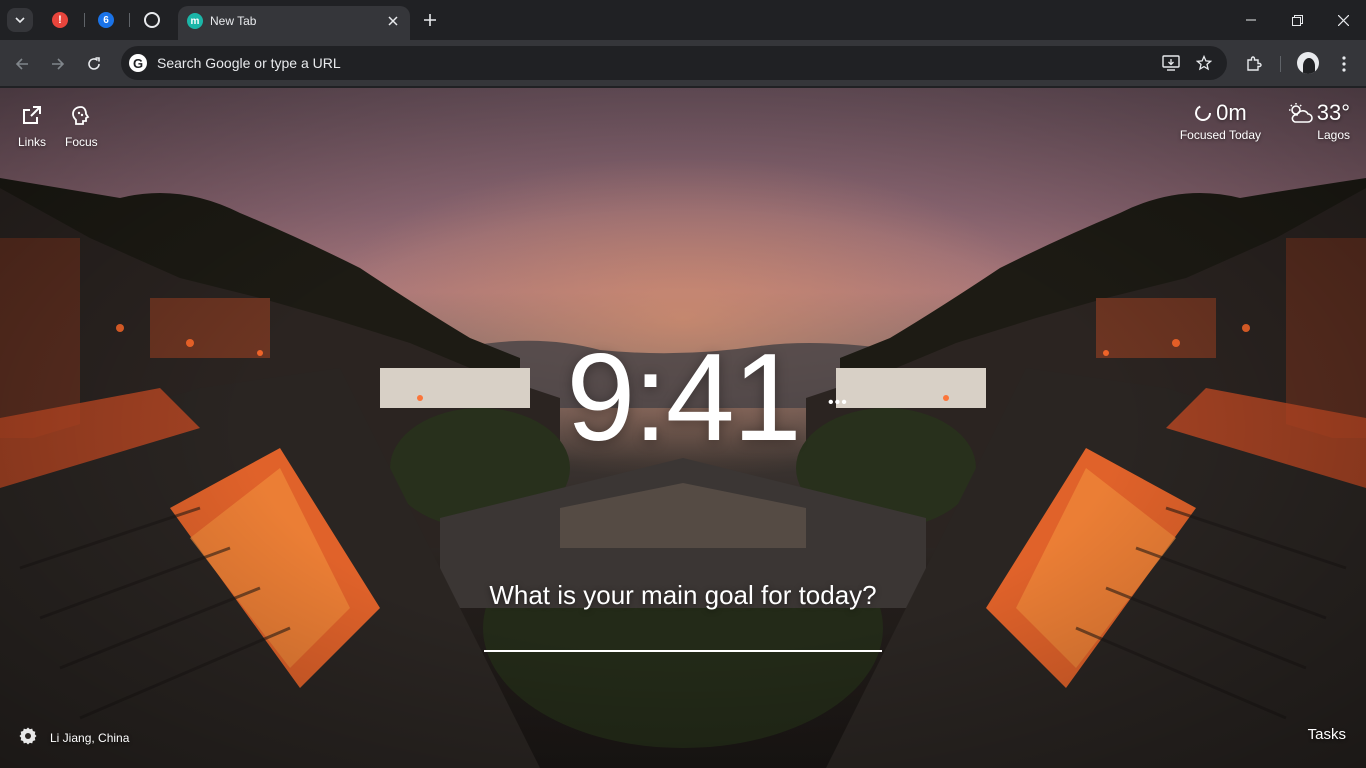  I want to click on chevron-down-icon, so click(20, 20).